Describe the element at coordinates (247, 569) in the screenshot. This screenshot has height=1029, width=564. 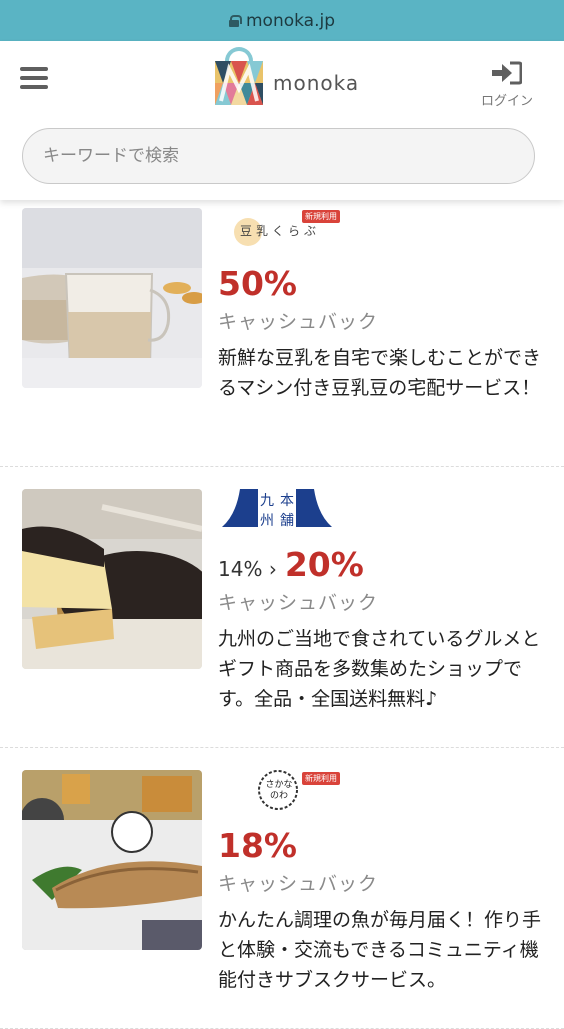
I see `rate-old: 14% ›` at that location.